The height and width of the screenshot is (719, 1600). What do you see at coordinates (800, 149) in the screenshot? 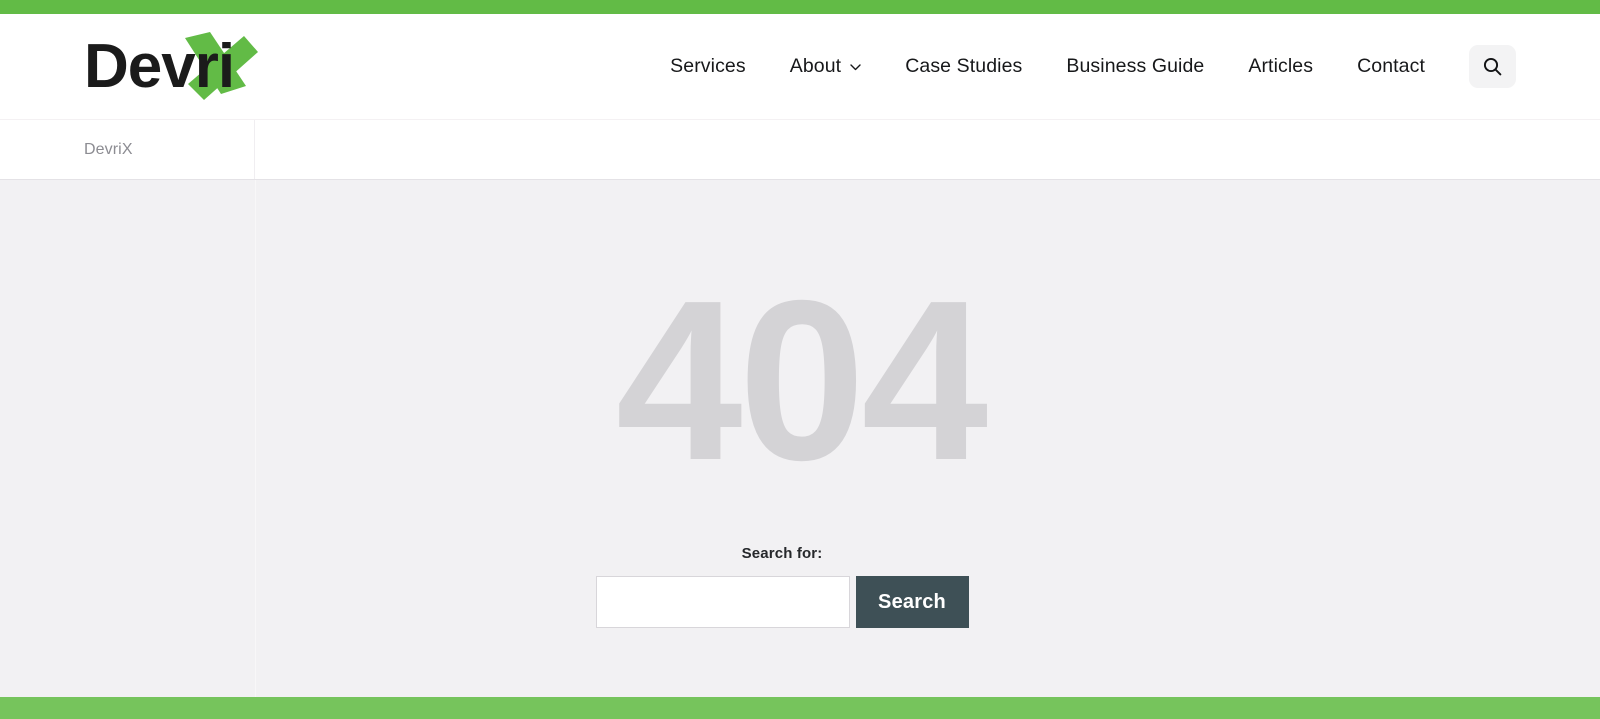
I see `breadcrumb-bar: DevriX` at bounding box center [800, 149].